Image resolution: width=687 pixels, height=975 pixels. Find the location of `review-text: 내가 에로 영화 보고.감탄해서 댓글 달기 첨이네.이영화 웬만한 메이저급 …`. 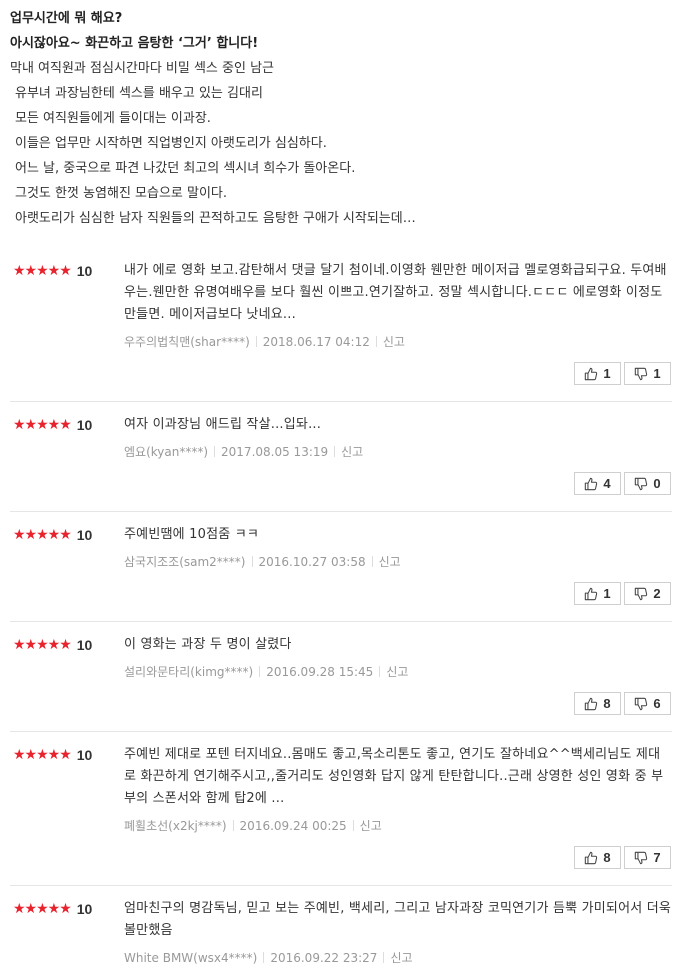

review-text: 내가 에로 영화 보고.감탄해서 댓글 달기 첨이네.이영화 웬만한 메이저급 … is located at coordinates (395, 292).